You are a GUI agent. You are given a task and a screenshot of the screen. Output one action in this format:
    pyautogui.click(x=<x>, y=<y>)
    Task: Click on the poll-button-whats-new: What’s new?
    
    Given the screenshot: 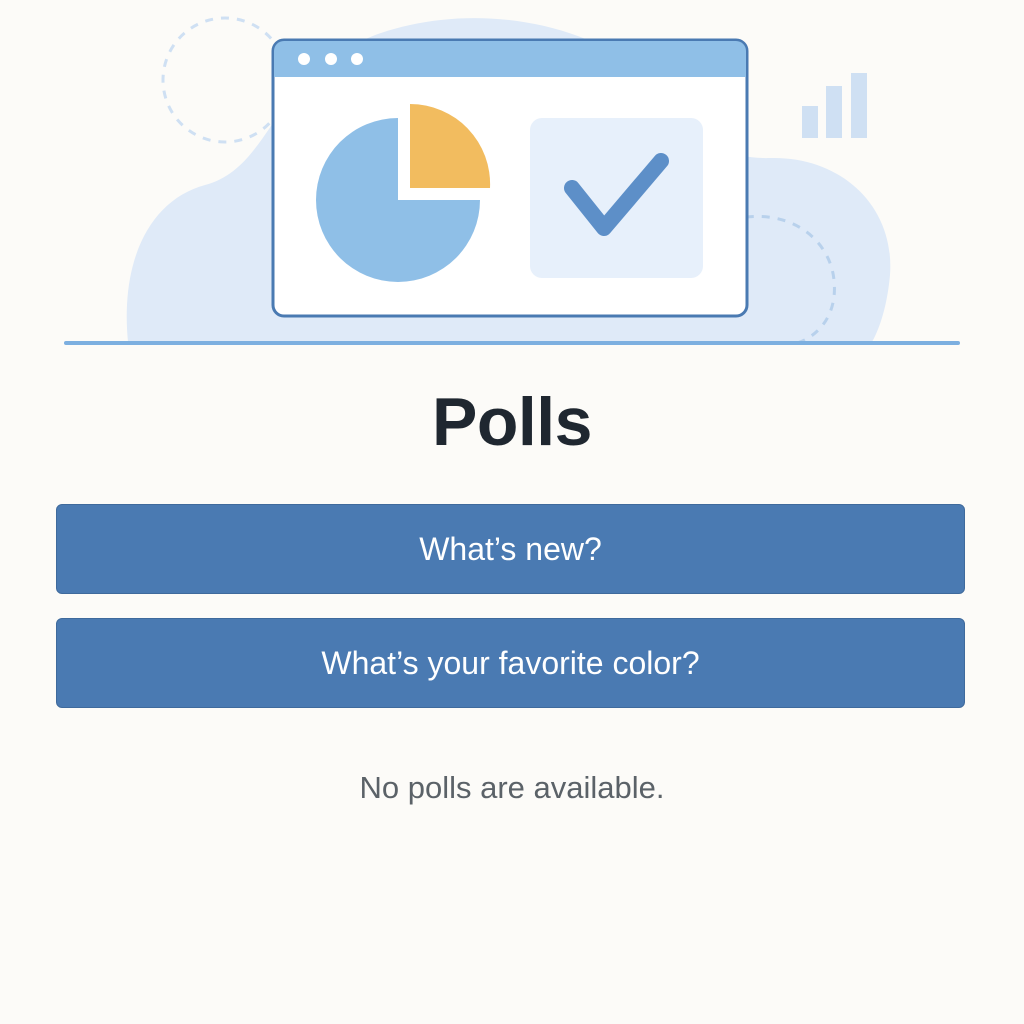 What is the action you would take?
    pyautogui.click(x=510, y=549)
    